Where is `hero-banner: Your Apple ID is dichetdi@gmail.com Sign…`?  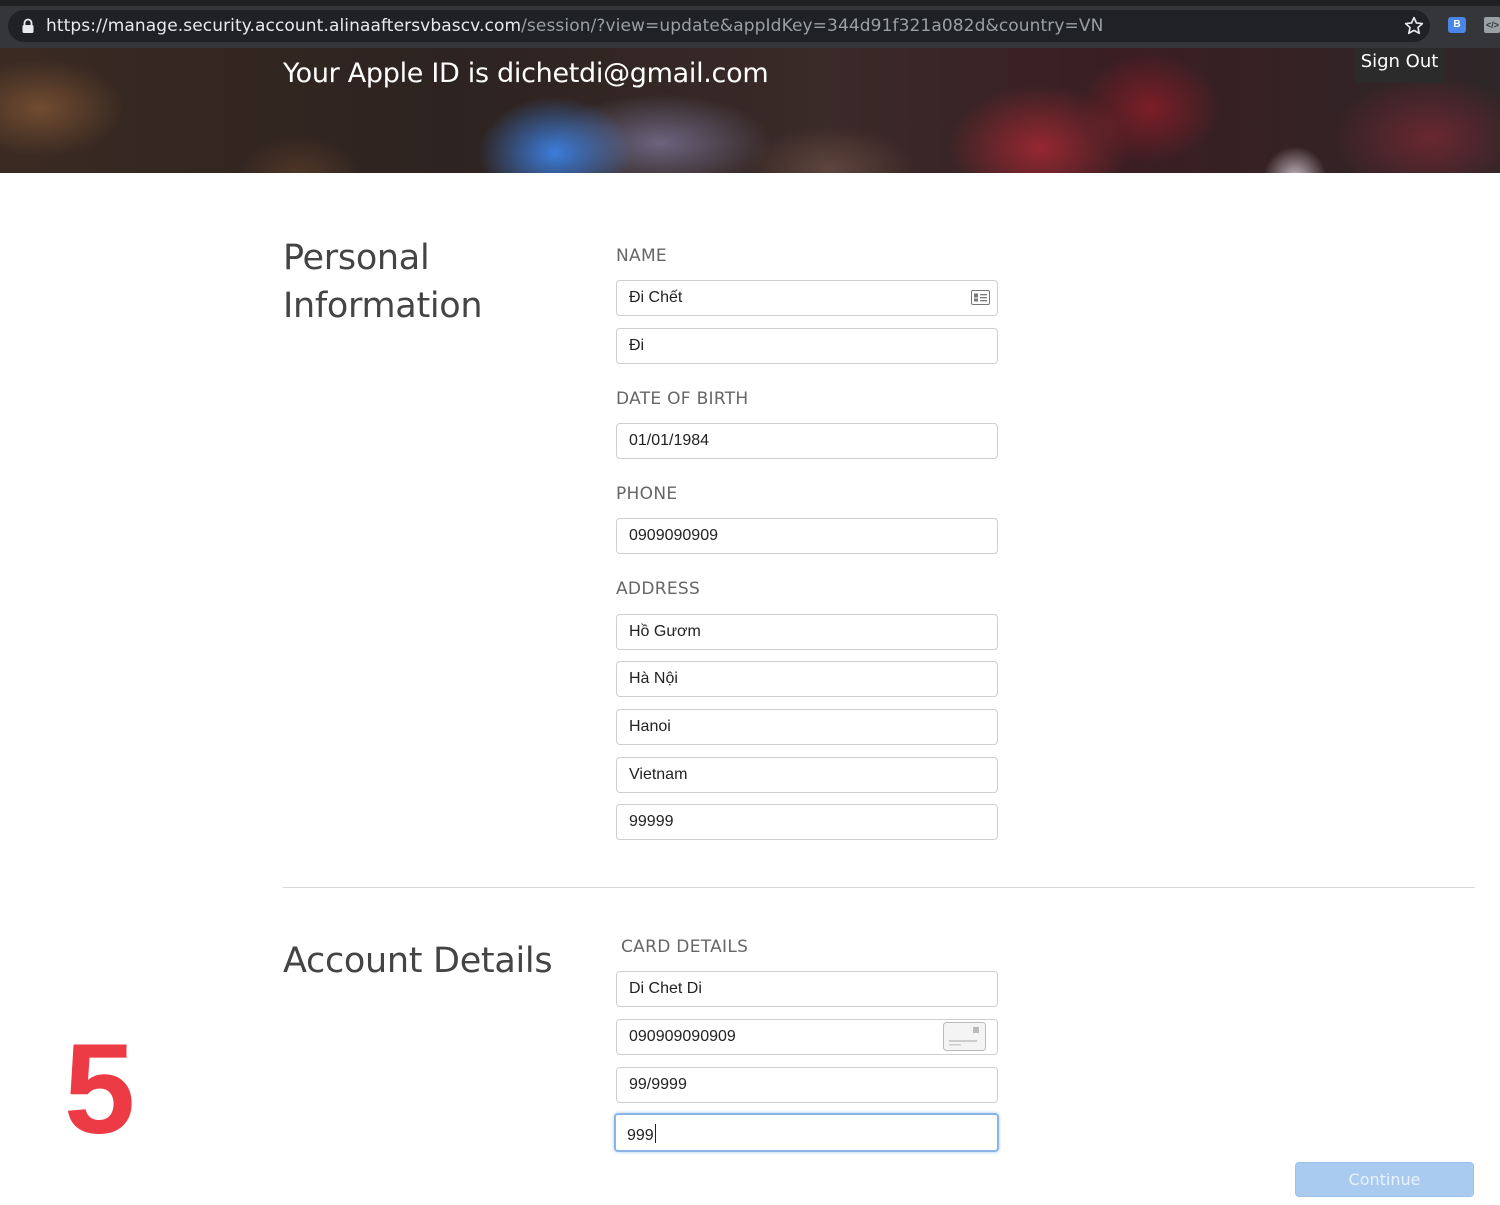 hero-banner: Your Apple ID is dichetdi@gmail.com Sign… is located at coordinates (750, 110).